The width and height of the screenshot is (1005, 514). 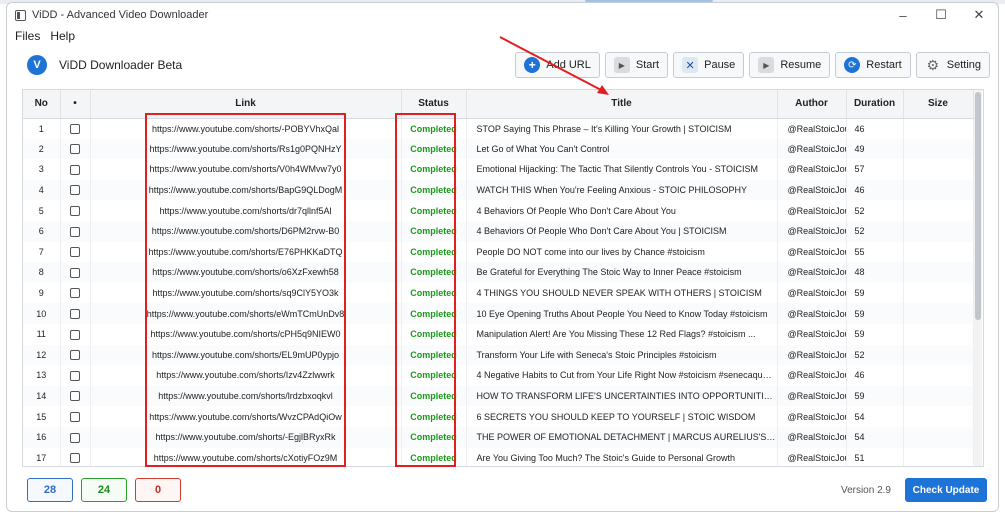 What do you see at coordinates (20, 15) in the screenshot?
I see `app-window-icon` at bounding box center [20, 15].